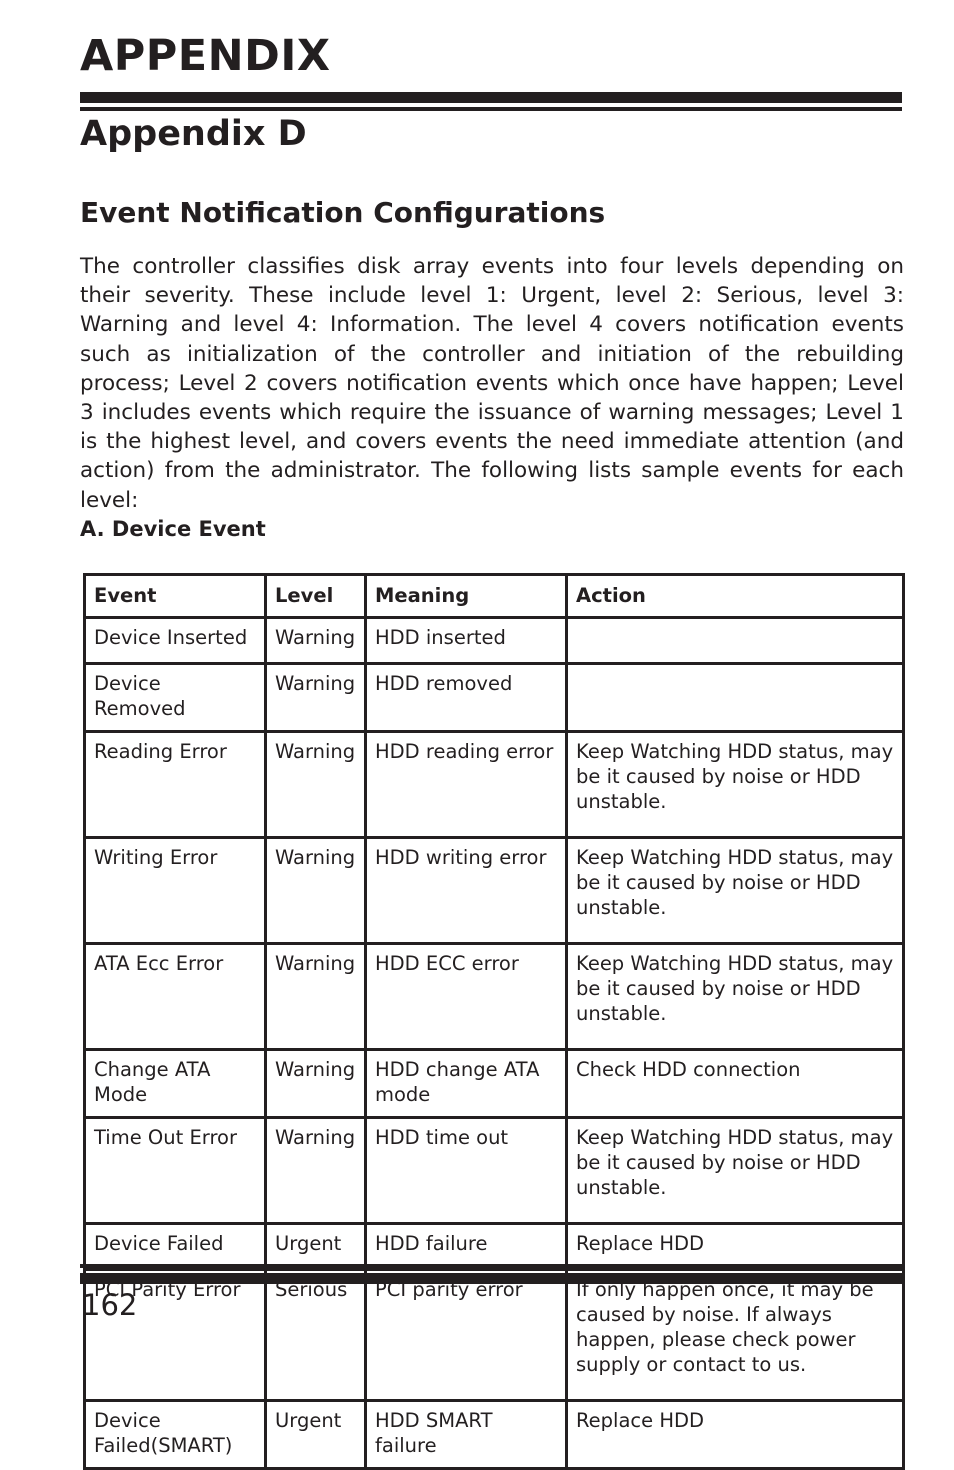 Image resolution: width=954 pixels, height=1470 pixels. I want to click on cell-level: Serious, so click(315, 1335).